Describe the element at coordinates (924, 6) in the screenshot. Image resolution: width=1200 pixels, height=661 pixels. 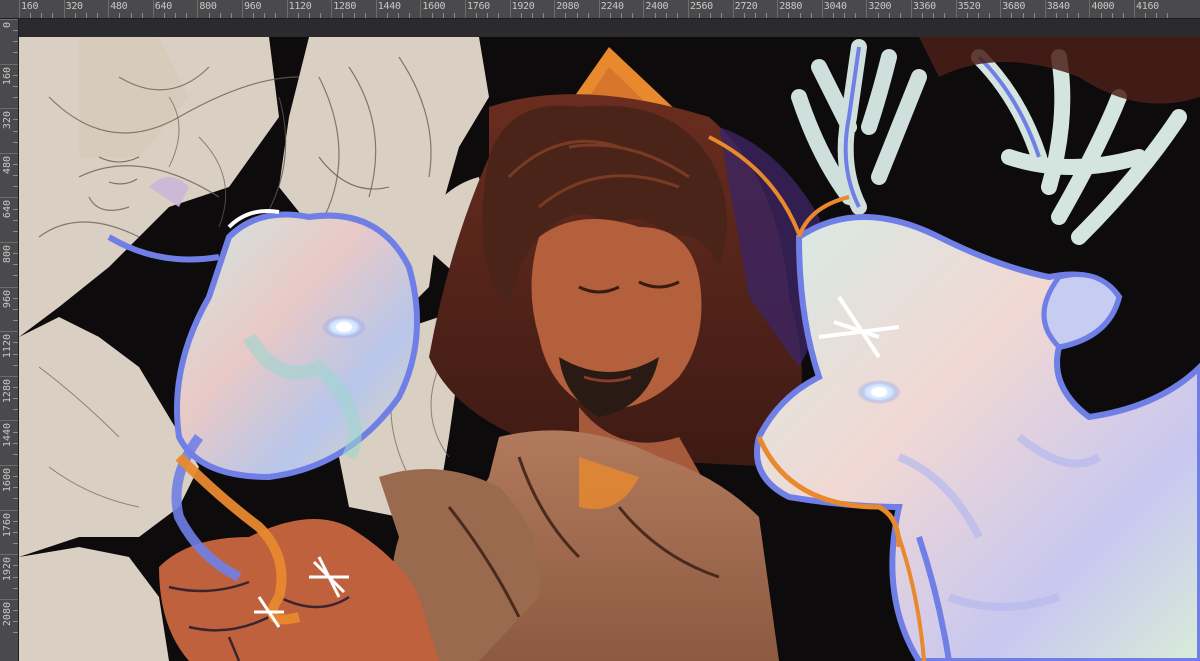
I see `ruler-label: 3360` at that location.